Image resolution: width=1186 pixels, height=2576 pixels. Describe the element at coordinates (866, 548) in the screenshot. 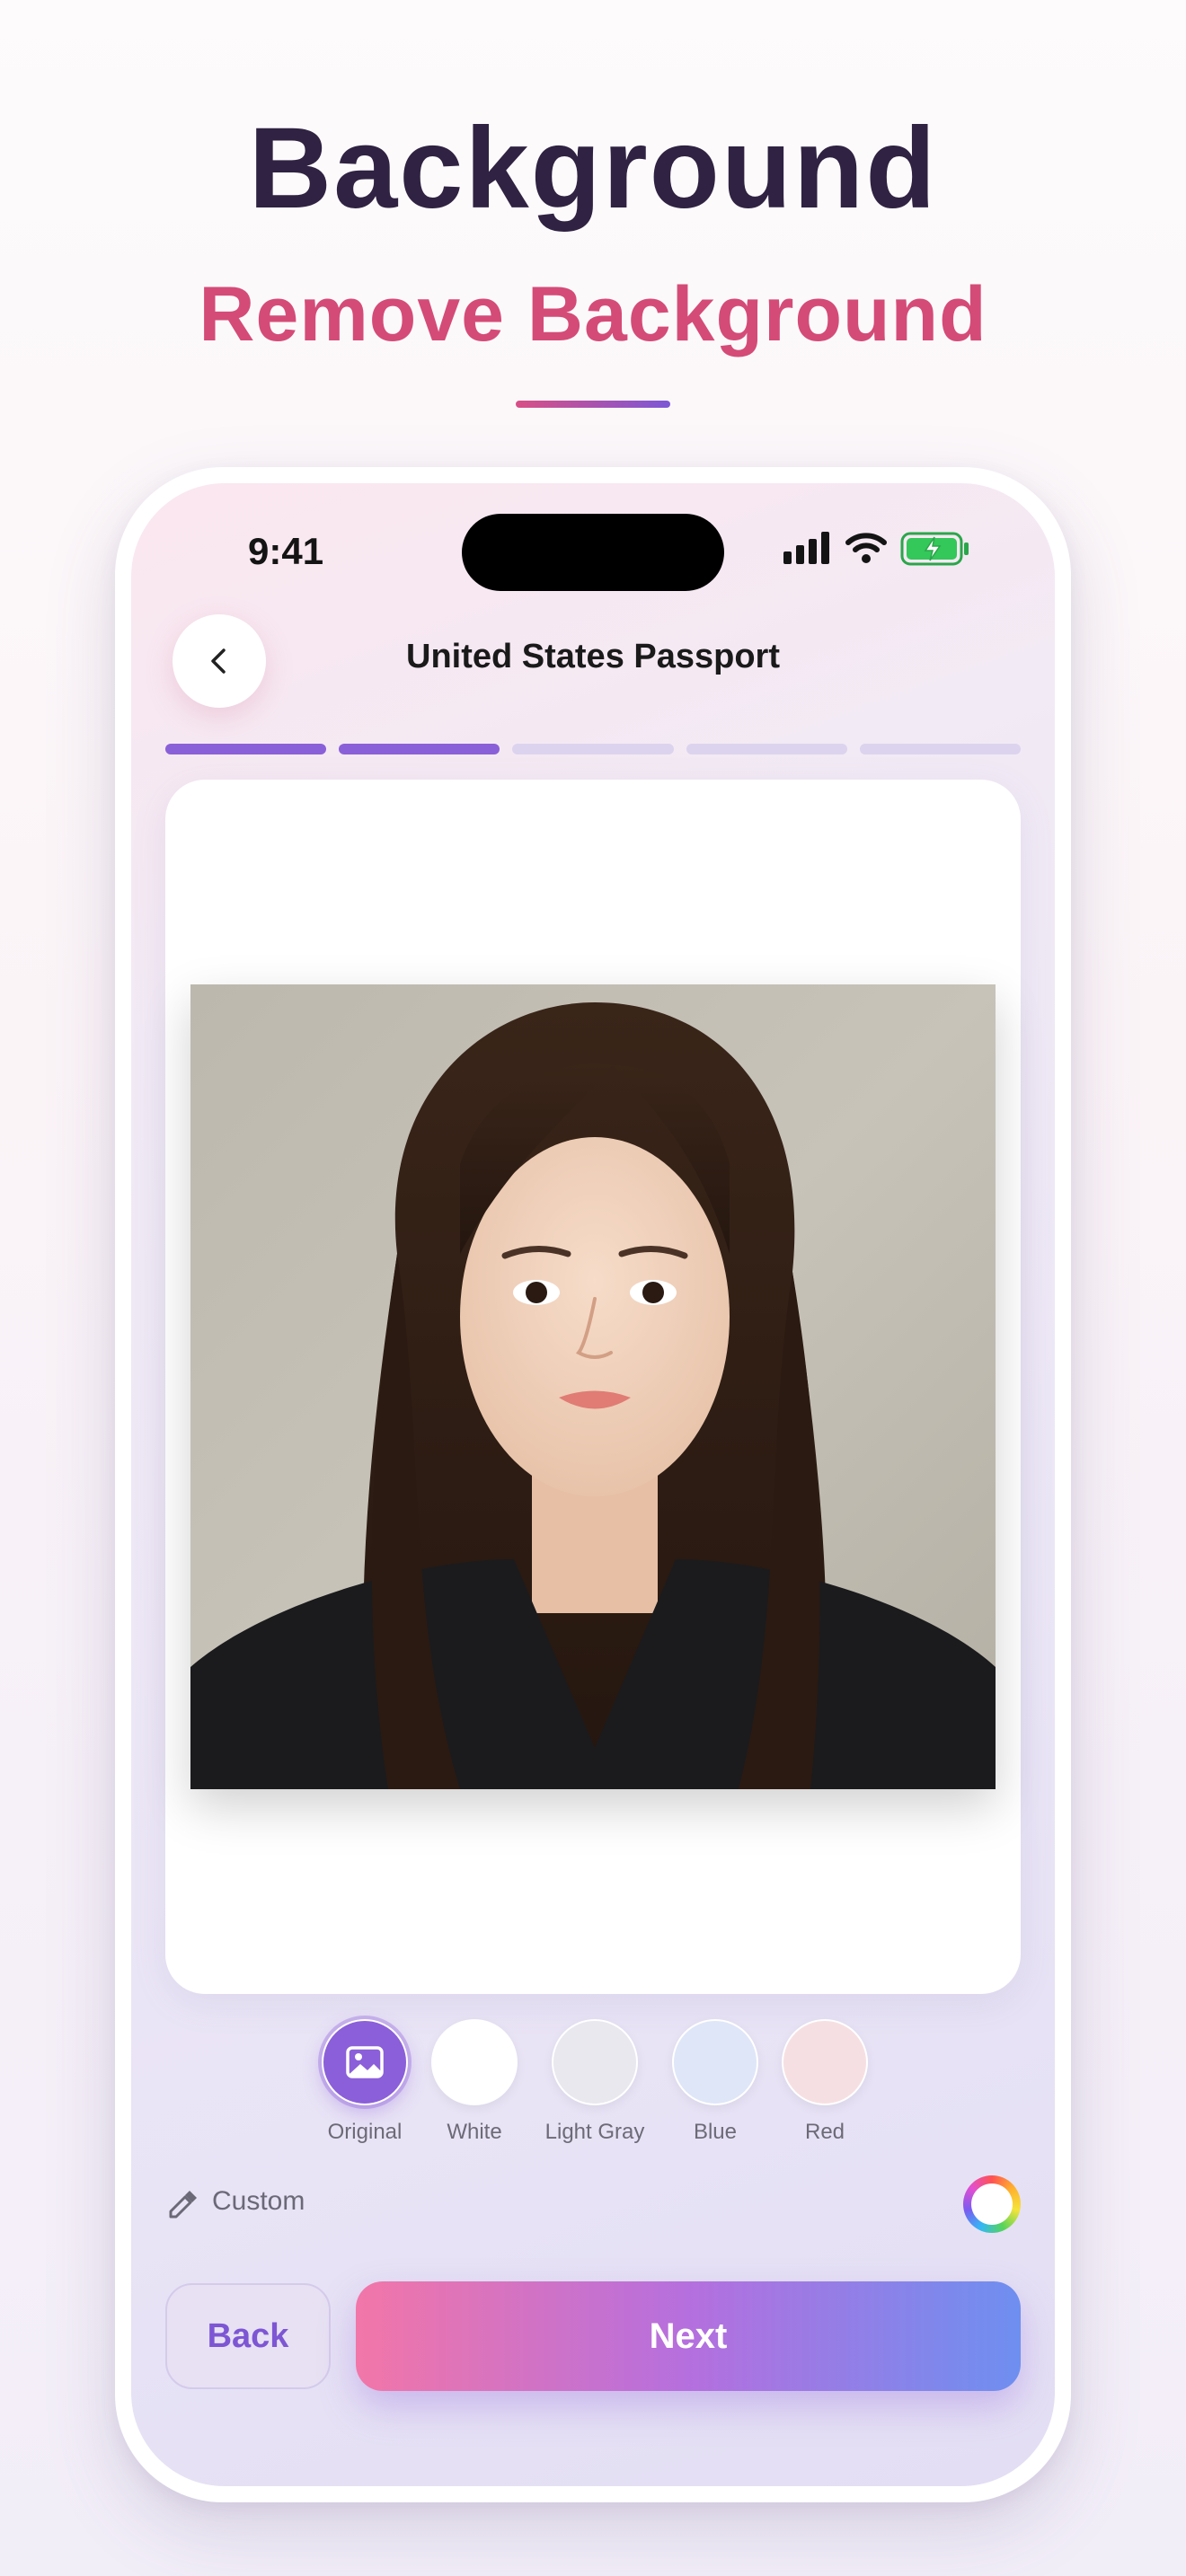

I see `wifi-icon` at that location.